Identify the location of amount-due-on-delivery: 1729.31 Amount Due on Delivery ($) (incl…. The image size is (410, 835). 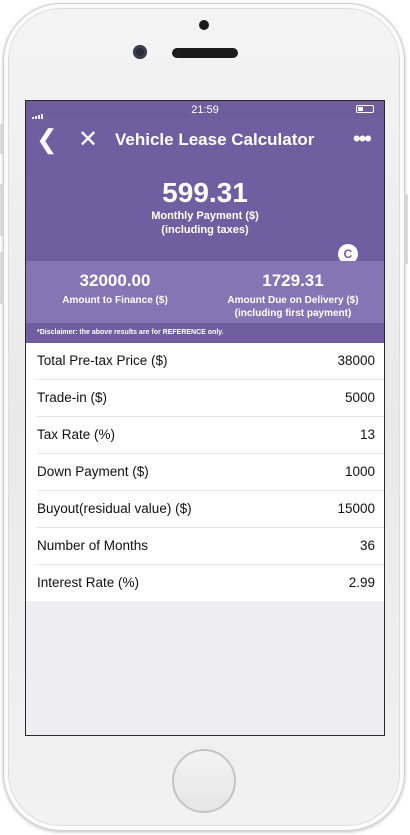
(293, 295).